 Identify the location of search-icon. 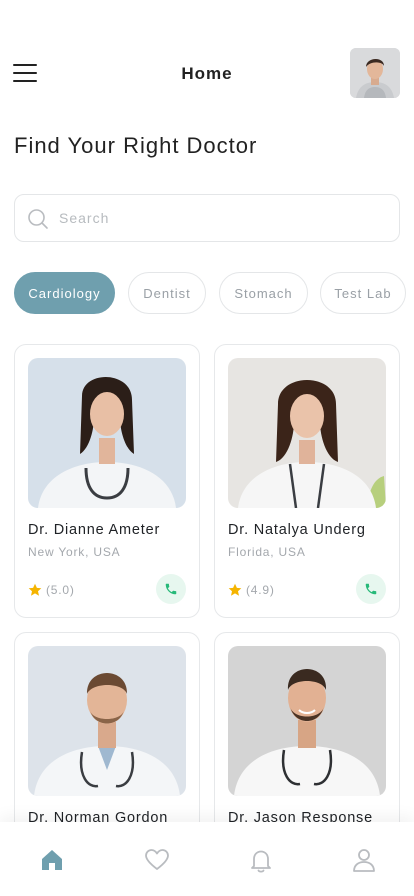
(38, 219).